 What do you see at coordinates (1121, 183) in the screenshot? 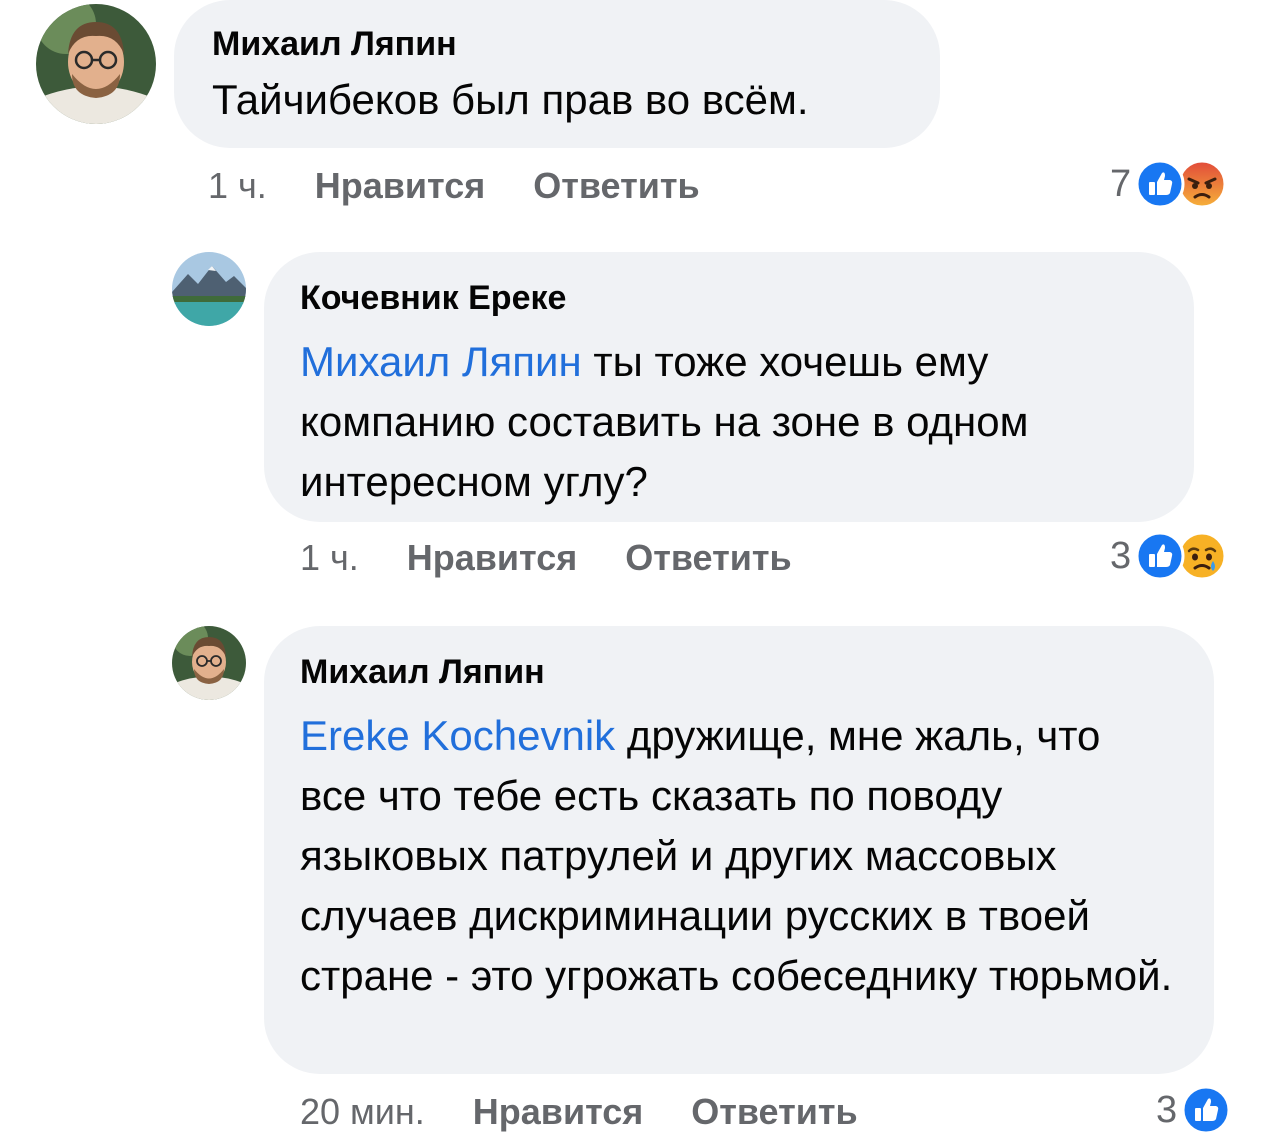
I see `reaction-count: 7` at bounding box center [1121, 183].